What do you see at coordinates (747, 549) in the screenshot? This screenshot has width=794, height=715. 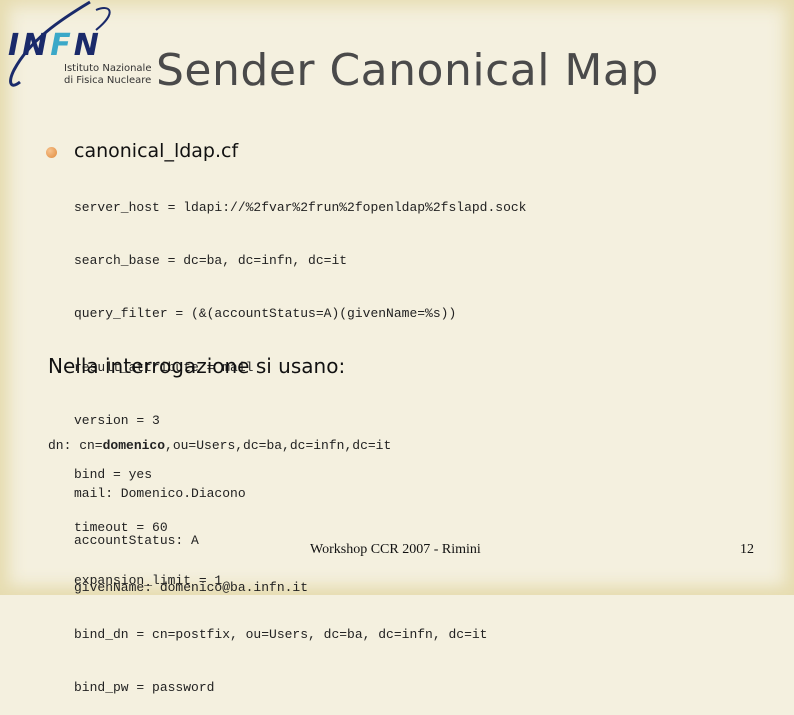 I see `page-number: 12` at bounding box center [747, 549].